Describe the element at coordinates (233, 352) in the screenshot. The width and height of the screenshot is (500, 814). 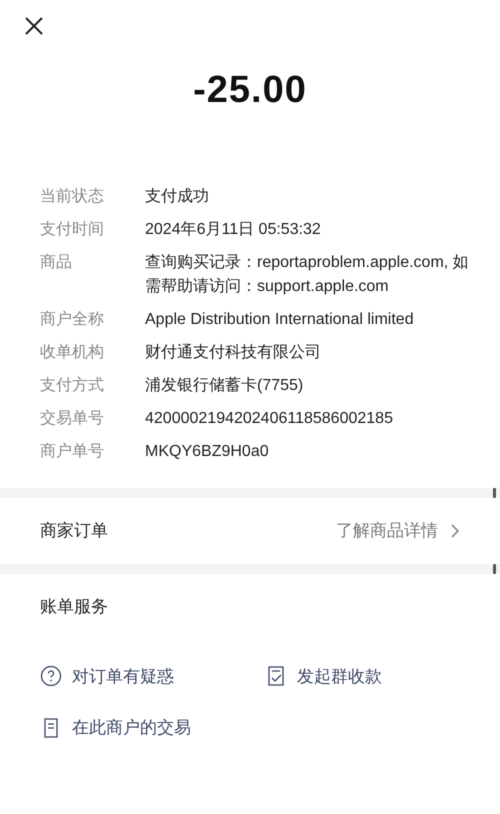
I see `detail-value: 财付通支付科技有限公司` at that location.